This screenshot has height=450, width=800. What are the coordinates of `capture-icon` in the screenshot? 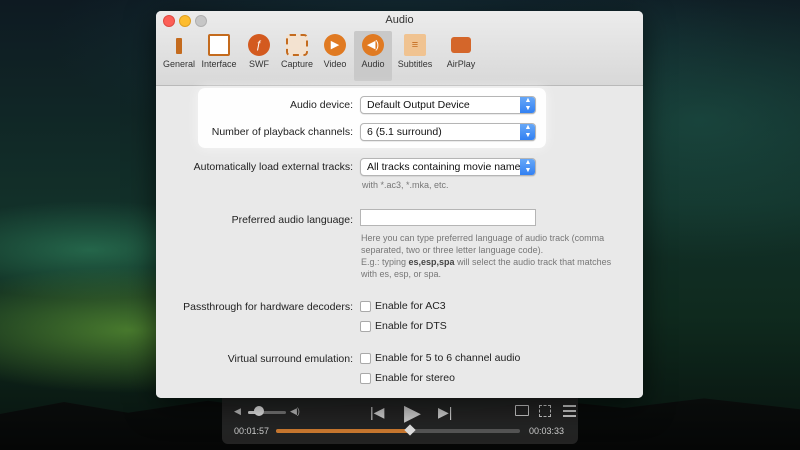 It's located at (297, 45).